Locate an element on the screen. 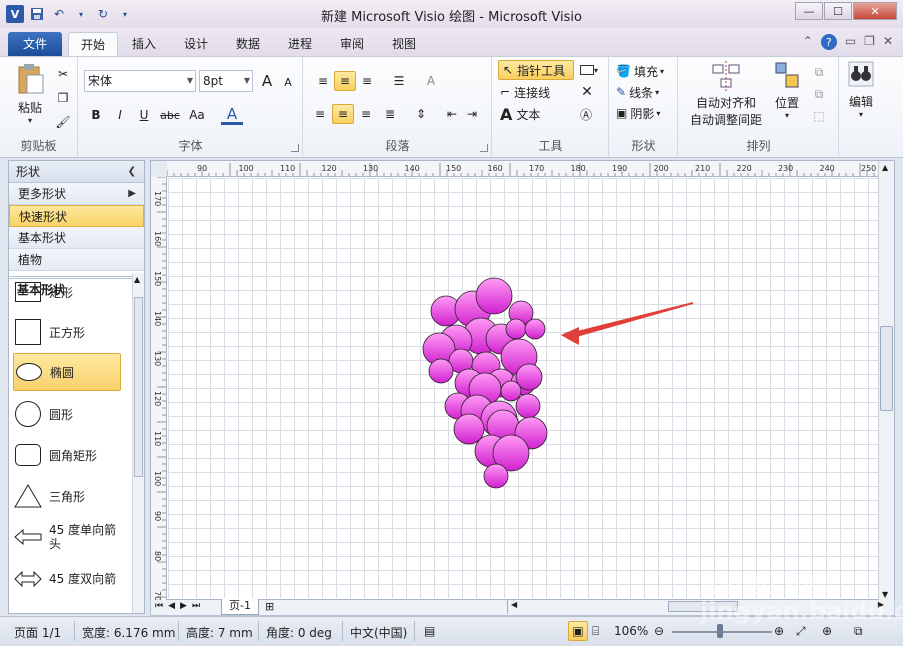 The width and height of the screenshot is (903, 646). rectangle-tool-icon: ▾ is located at coordinates (589, 70).